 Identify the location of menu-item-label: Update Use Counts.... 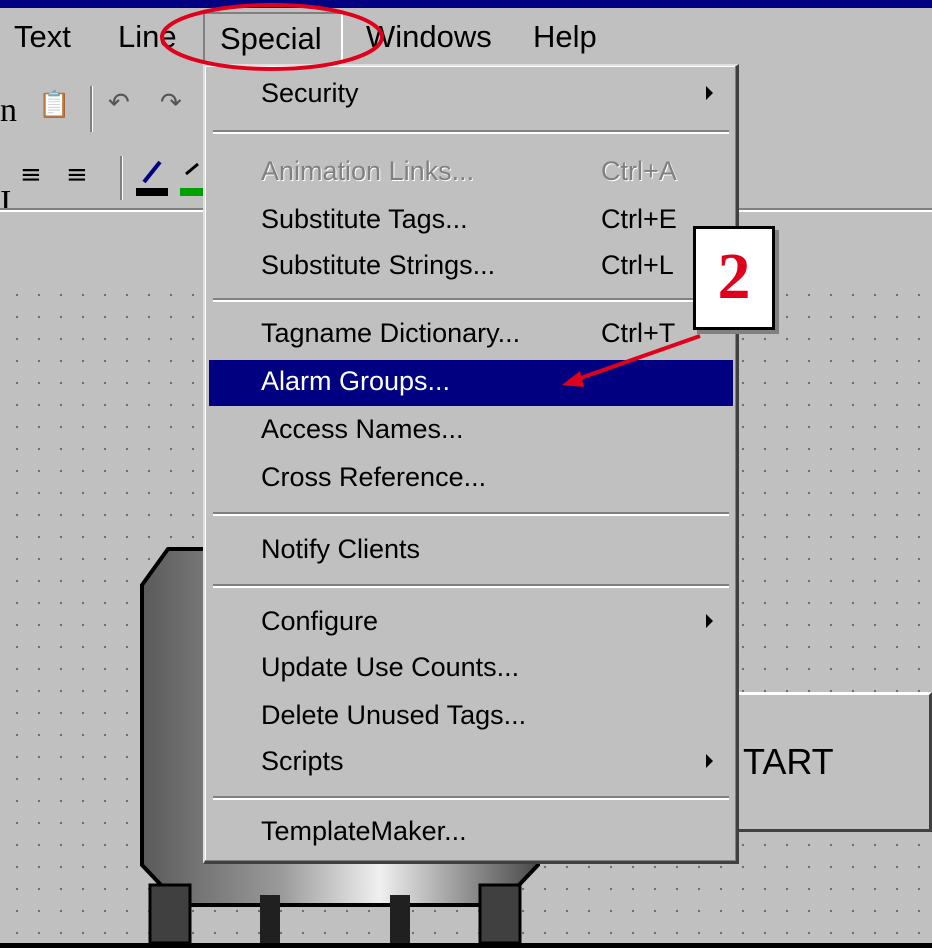
(390, 667).